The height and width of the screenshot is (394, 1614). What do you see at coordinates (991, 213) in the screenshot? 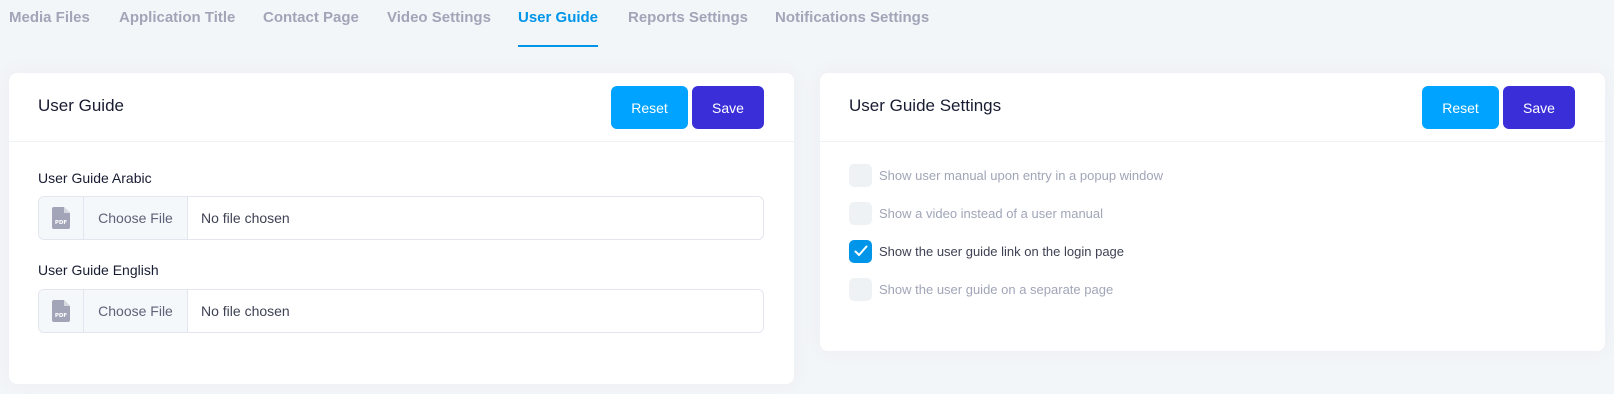
I see `option-label: Show a video instead of a user manual` at bounding box center [991, 213].